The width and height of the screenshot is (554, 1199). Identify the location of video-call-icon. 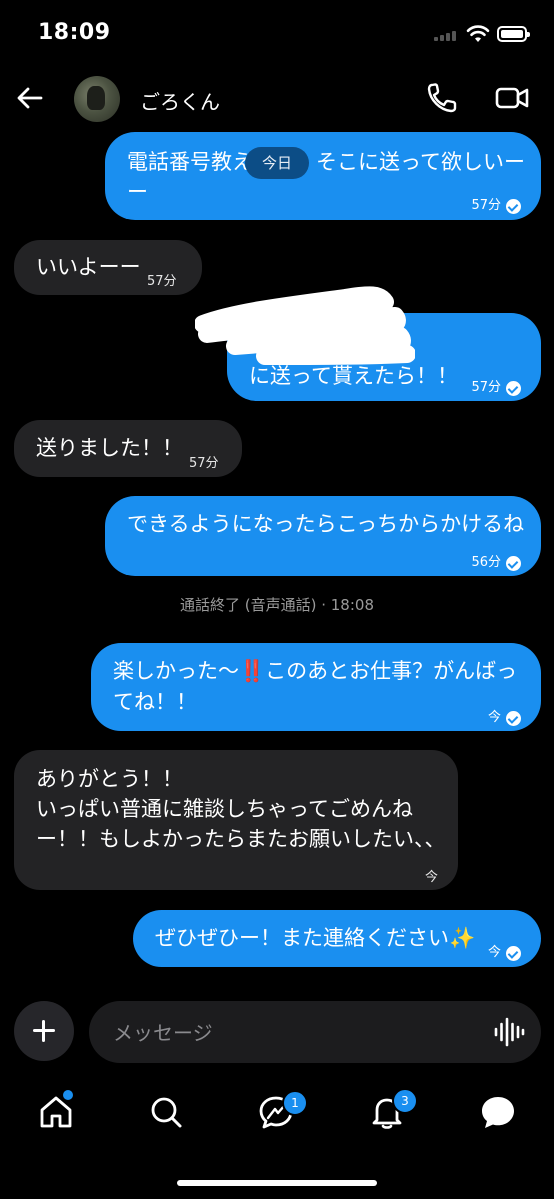
(512, 98).